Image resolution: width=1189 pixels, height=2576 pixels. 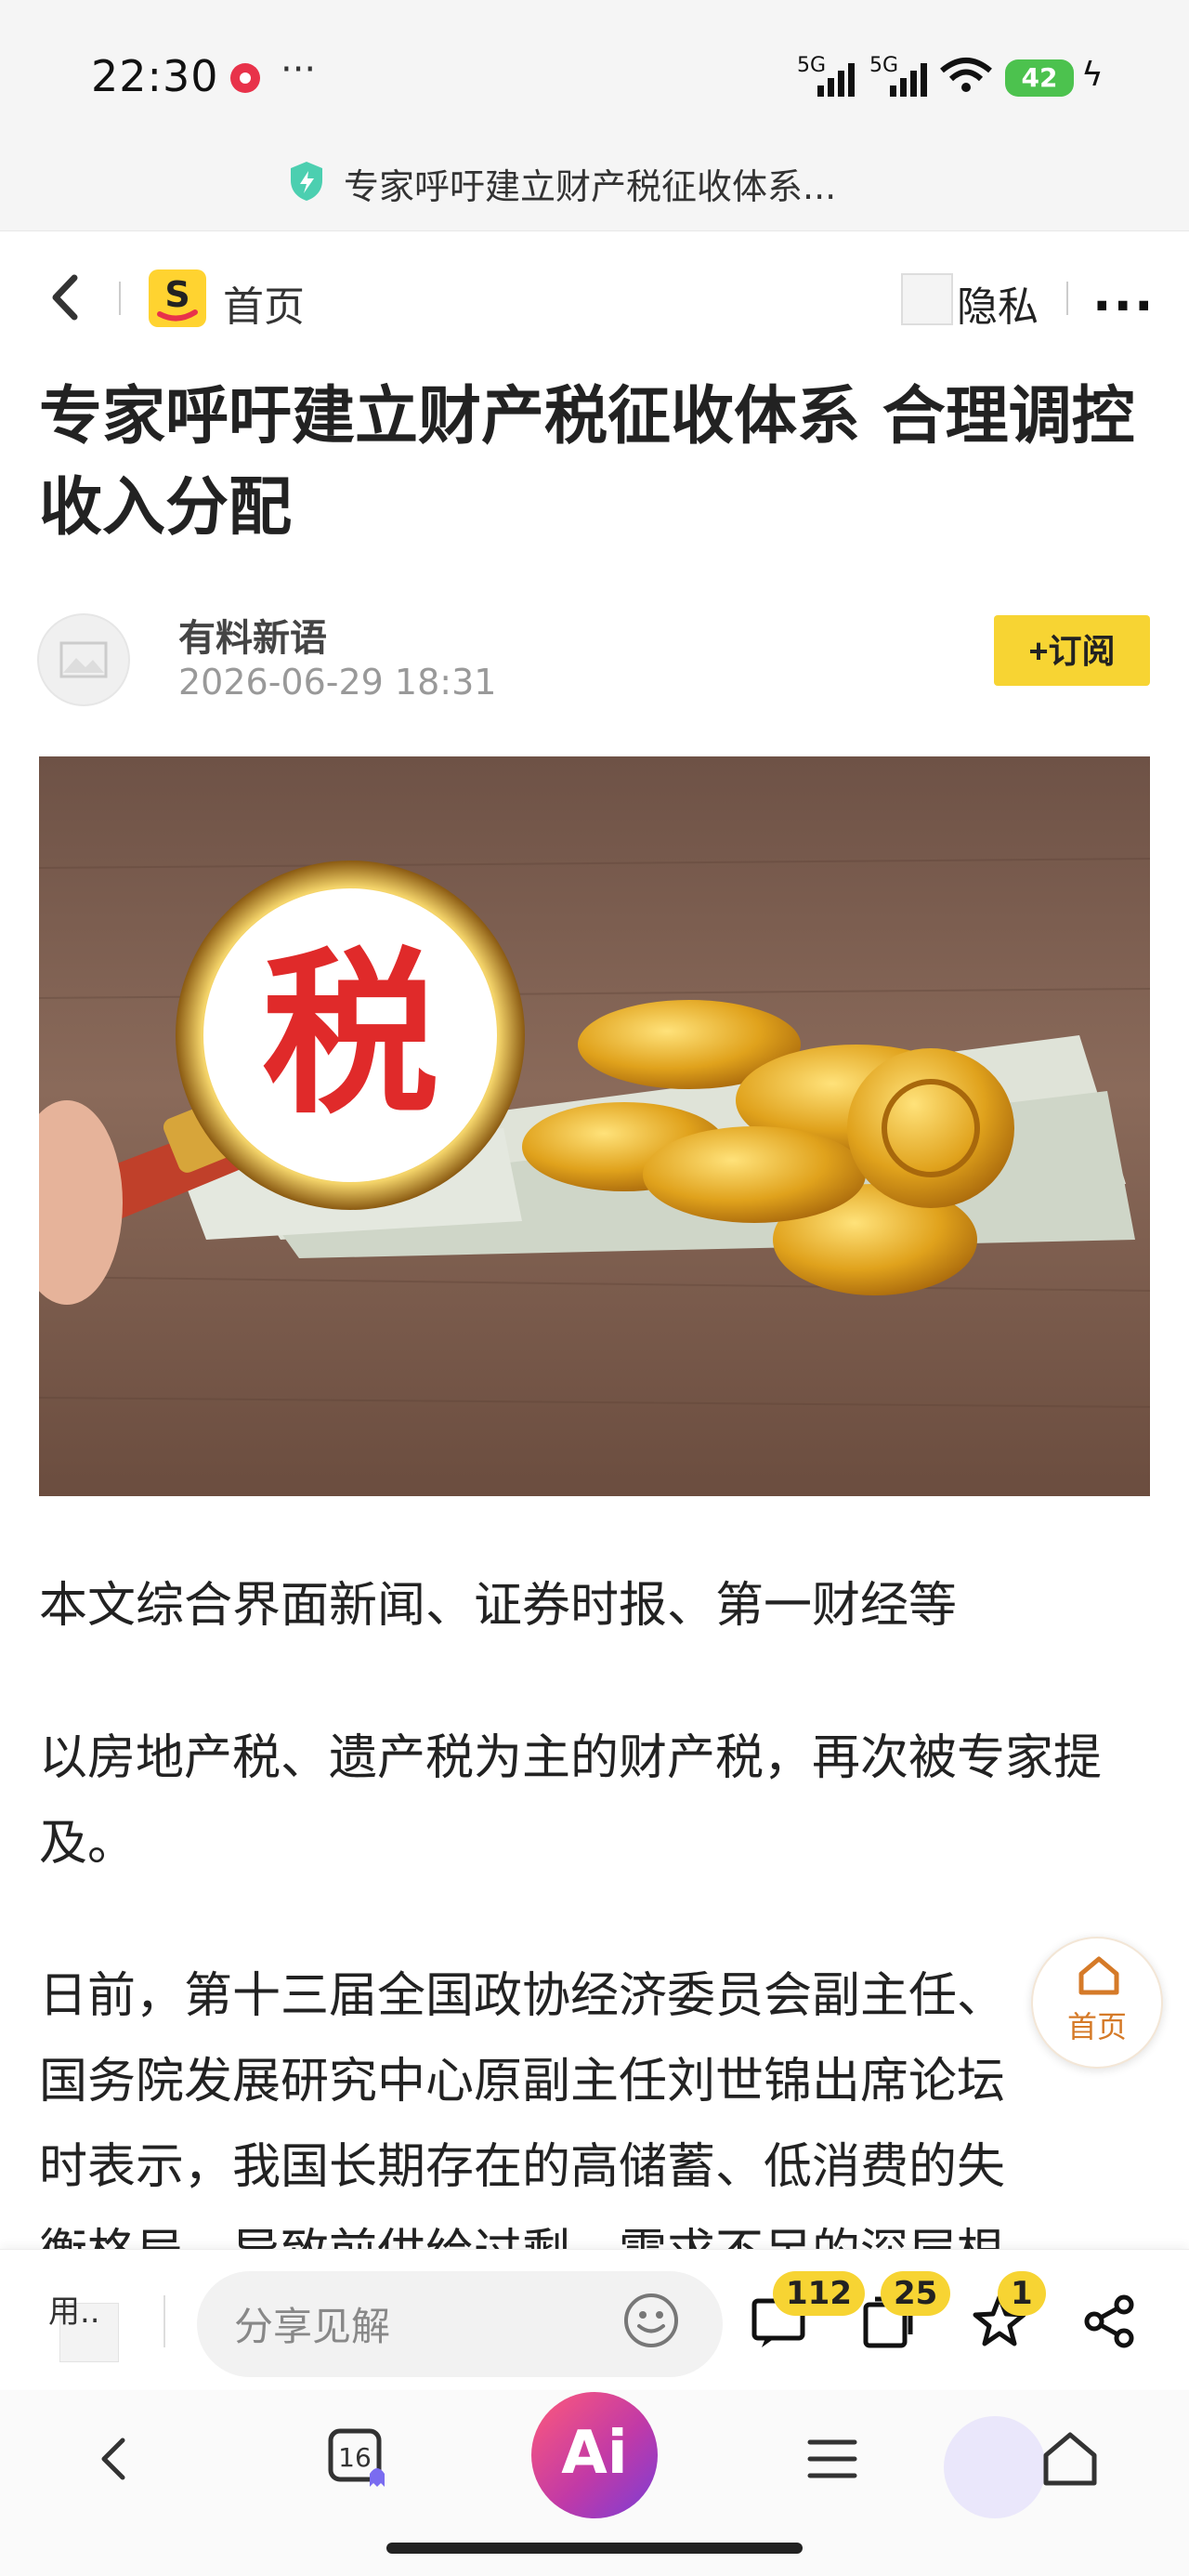 I want to click on app-logo: S, so click(x=177, y=298).